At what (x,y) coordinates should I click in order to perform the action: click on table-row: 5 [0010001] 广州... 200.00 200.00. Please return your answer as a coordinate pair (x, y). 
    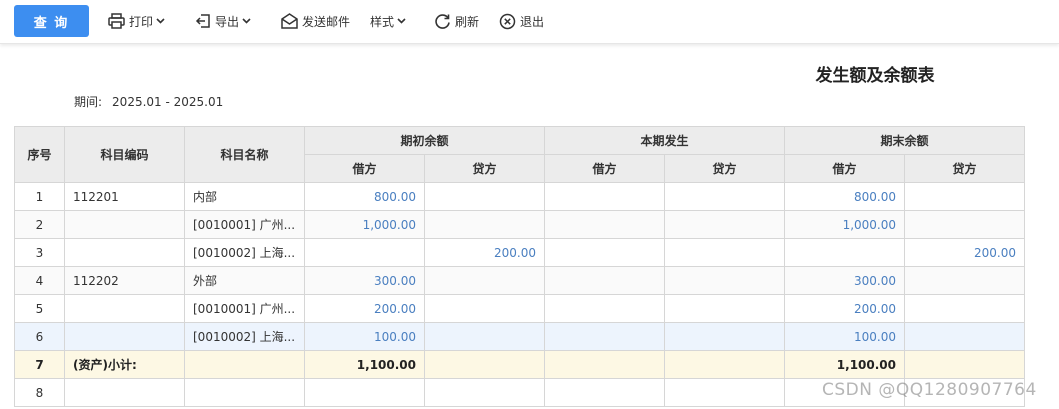
    Looking at the image, I should click on (519, 308).